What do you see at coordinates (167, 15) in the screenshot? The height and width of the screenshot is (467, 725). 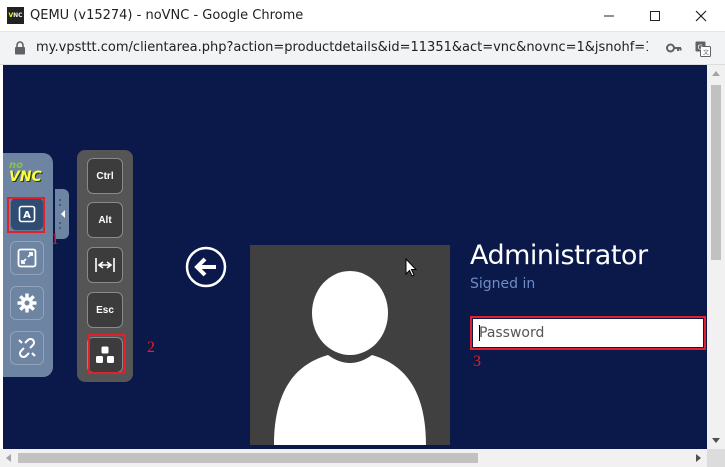 I see `window-title: QEMU (v15274) - noVNC - Google Chrome` at bounding box center [167, 15].